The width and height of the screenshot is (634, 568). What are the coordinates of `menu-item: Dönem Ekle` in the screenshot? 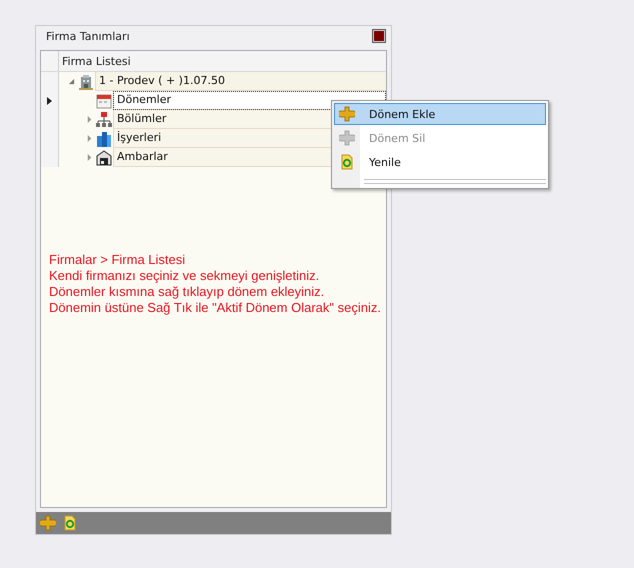 It's located at (440, 114).